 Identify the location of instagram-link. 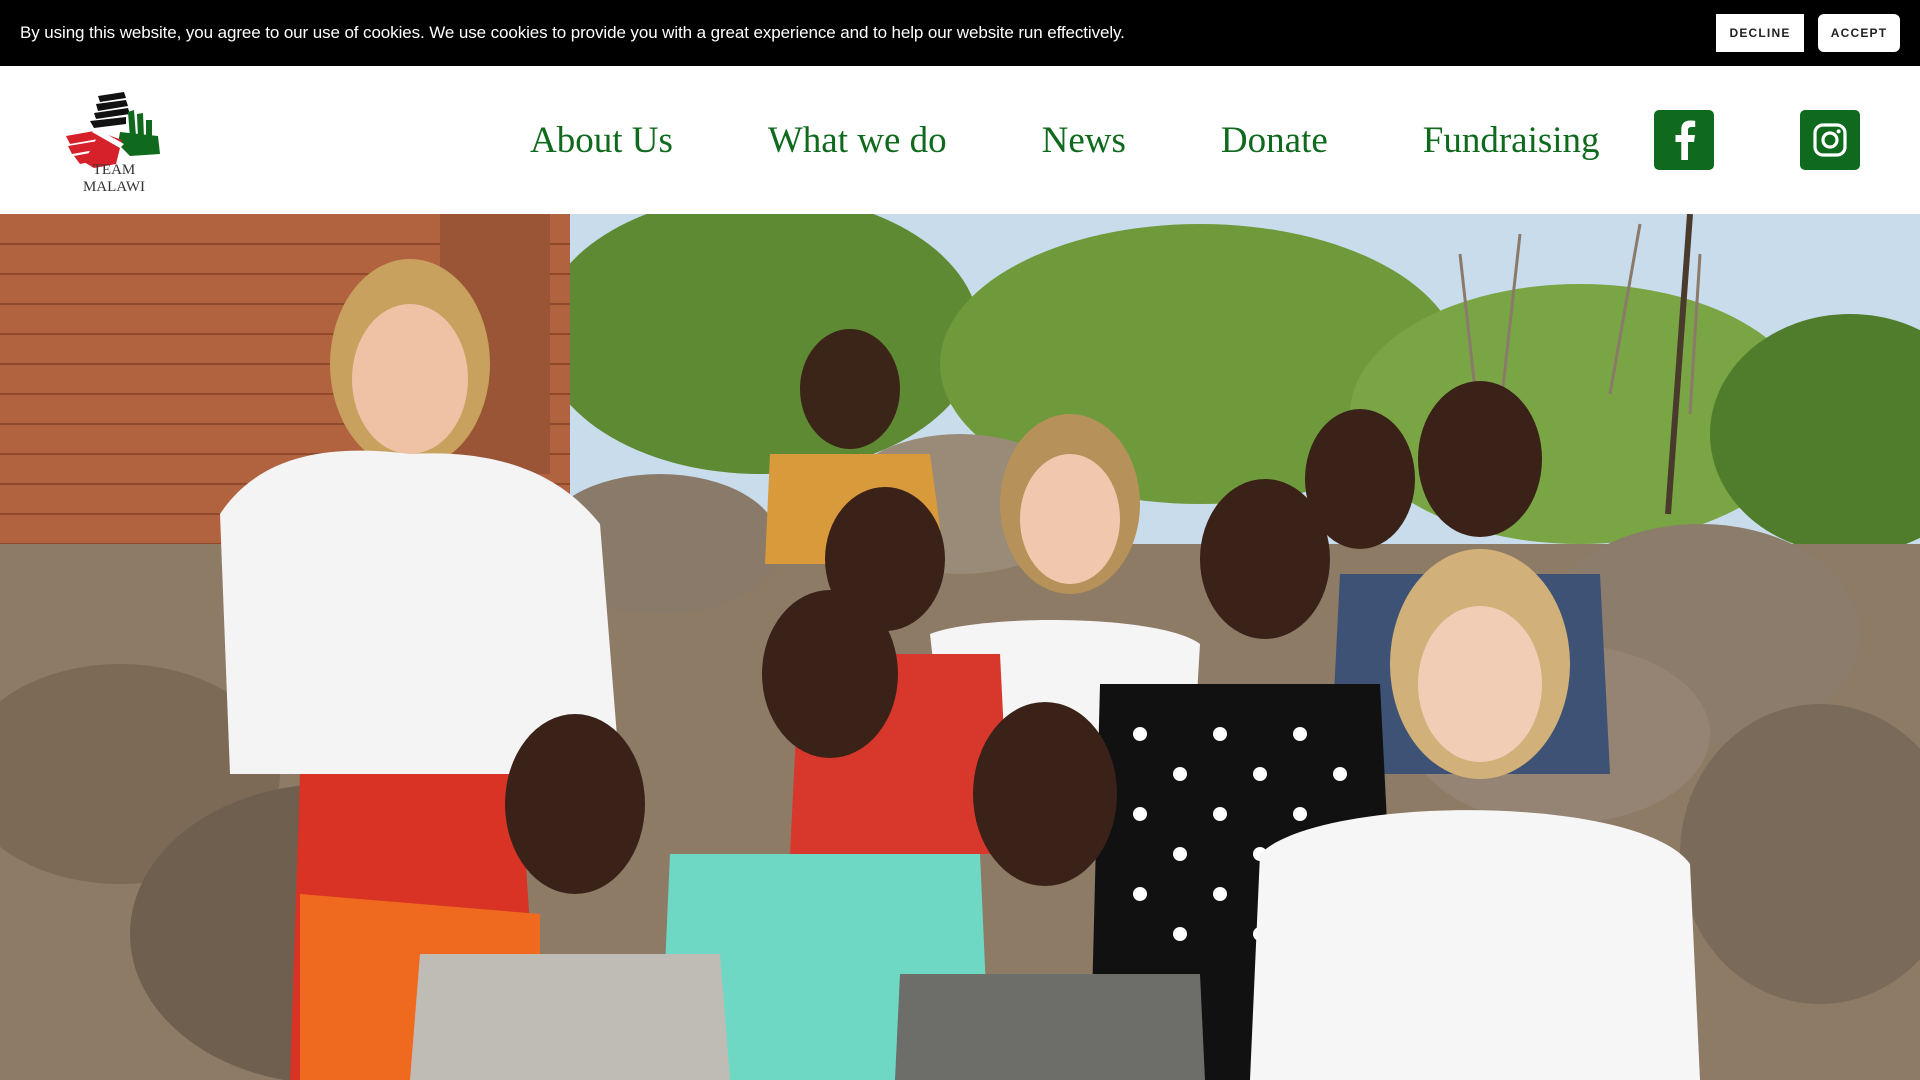
(1830, 140).